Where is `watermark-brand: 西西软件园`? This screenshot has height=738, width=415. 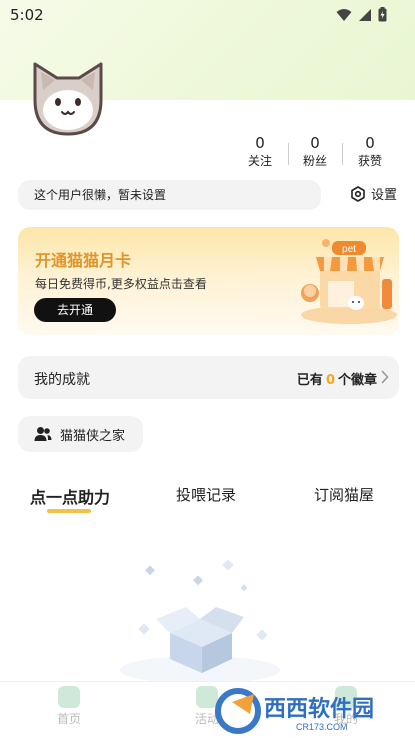 watermark-brand: 西西软件园 is located at coordinates (319, 709).